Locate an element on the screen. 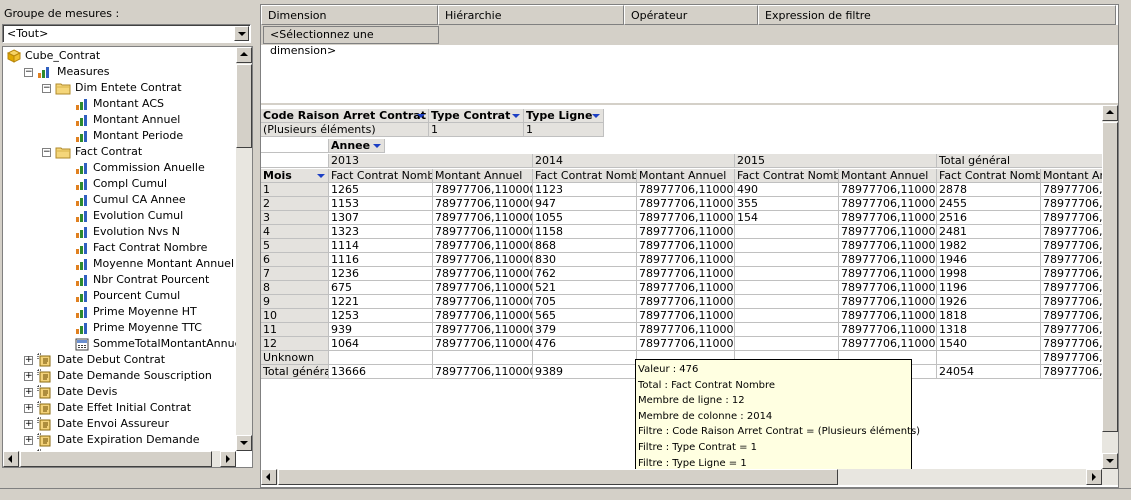 The height and width of the screenshot is (500, 1131). pivot-cell: 2455 is located at coordinates (989, 204).